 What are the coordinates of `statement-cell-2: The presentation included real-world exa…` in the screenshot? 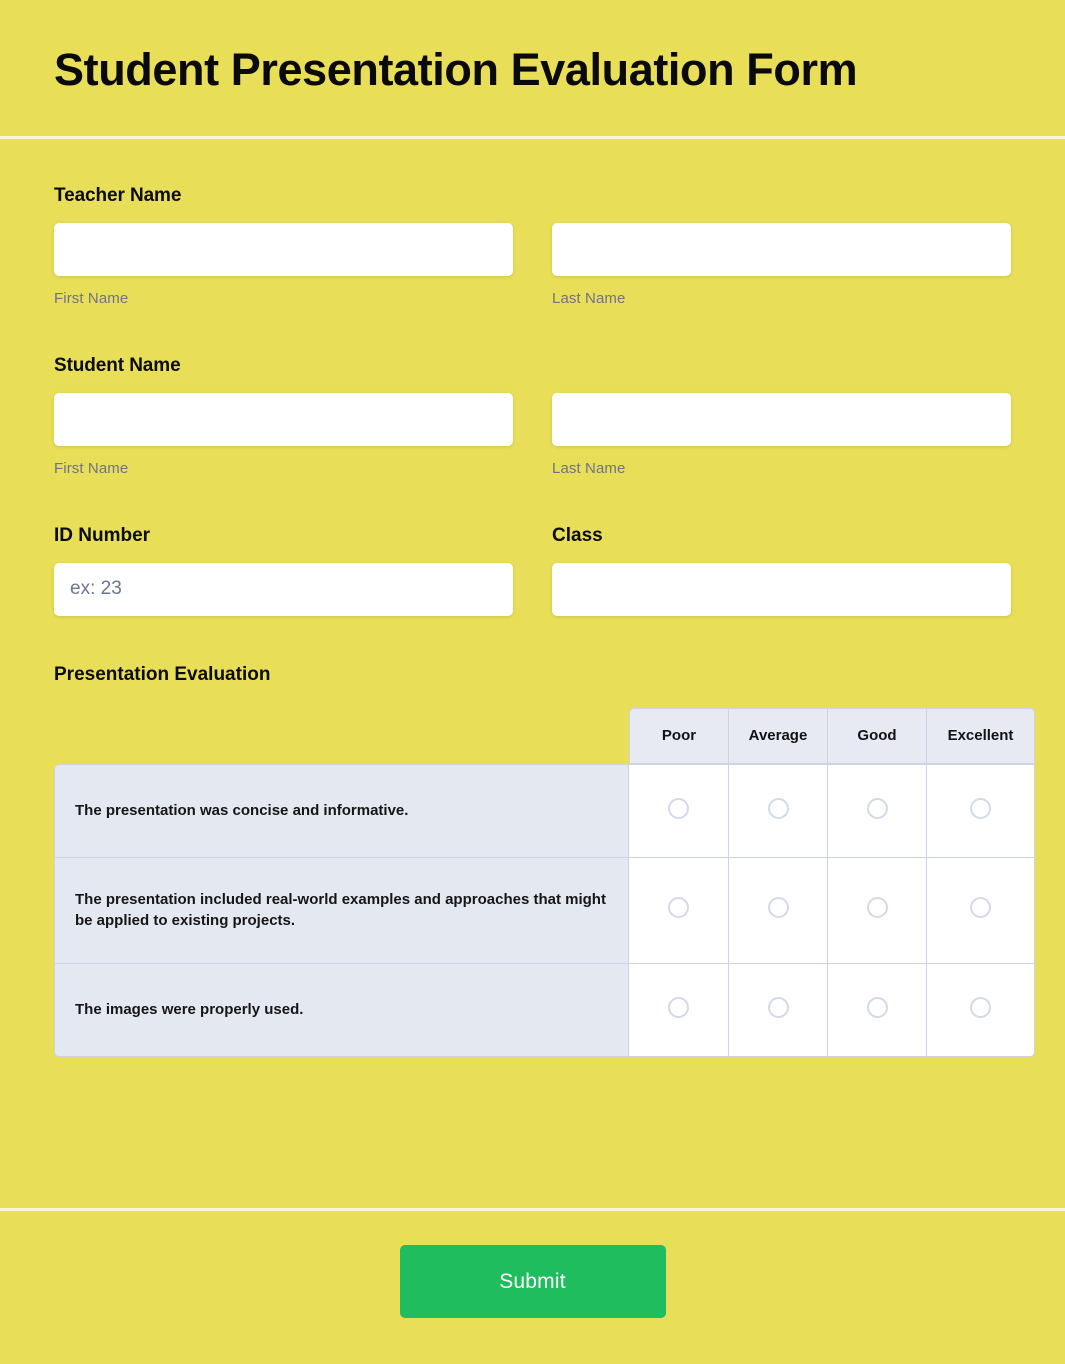 It's located at (341, 909).